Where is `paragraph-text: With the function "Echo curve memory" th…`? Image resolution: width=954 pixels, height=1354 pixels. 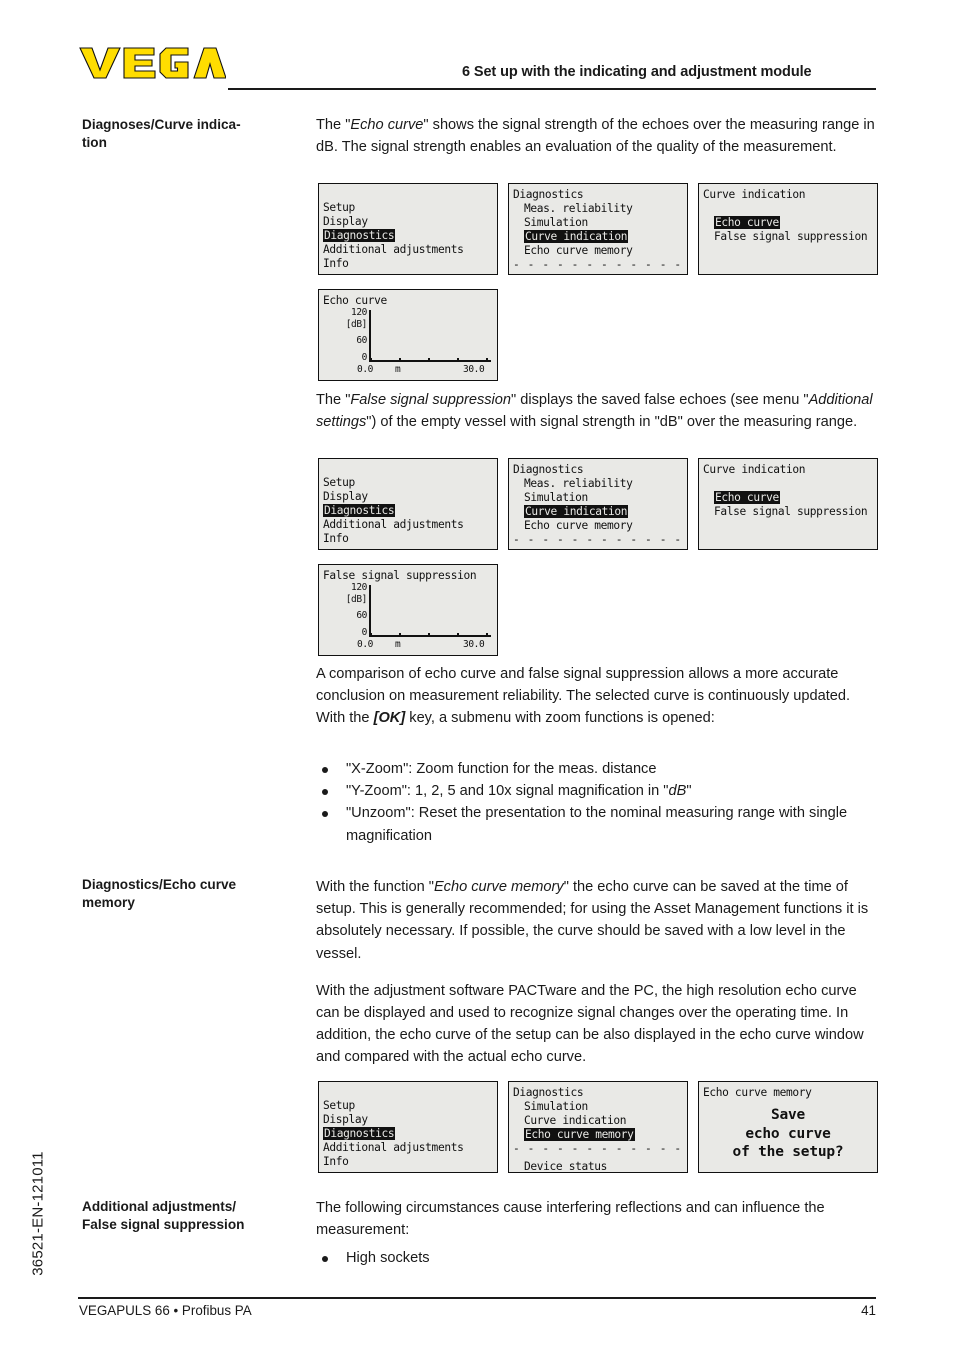 paragraph-text: With the function "Echo curve memory" th… is located at coordinates (598, 920).